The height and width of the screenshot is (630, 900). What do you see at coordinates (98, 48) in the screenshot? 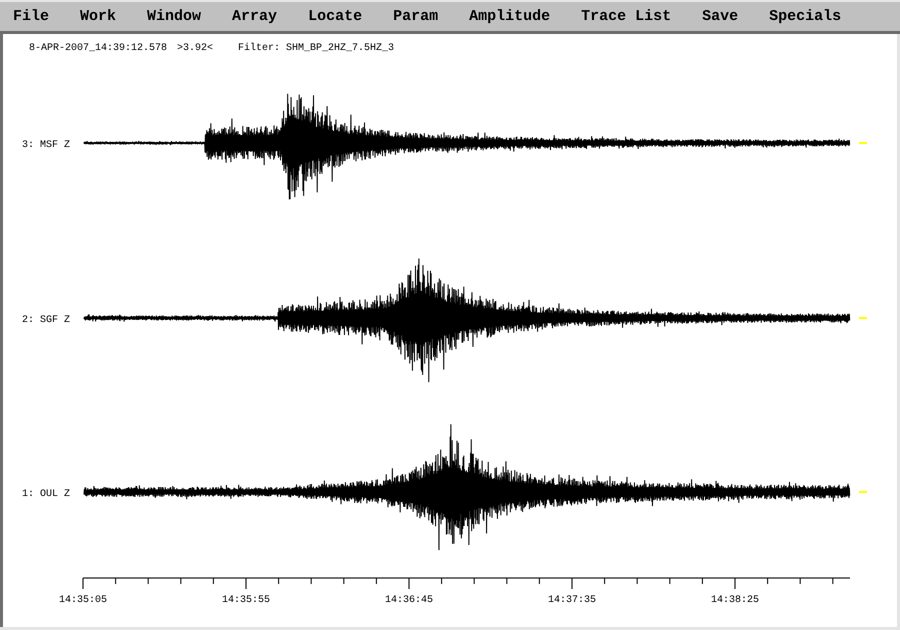
I see `timestamp-label: 8-APR-2007_14:39:12.578` at bounding box center [98, 48].